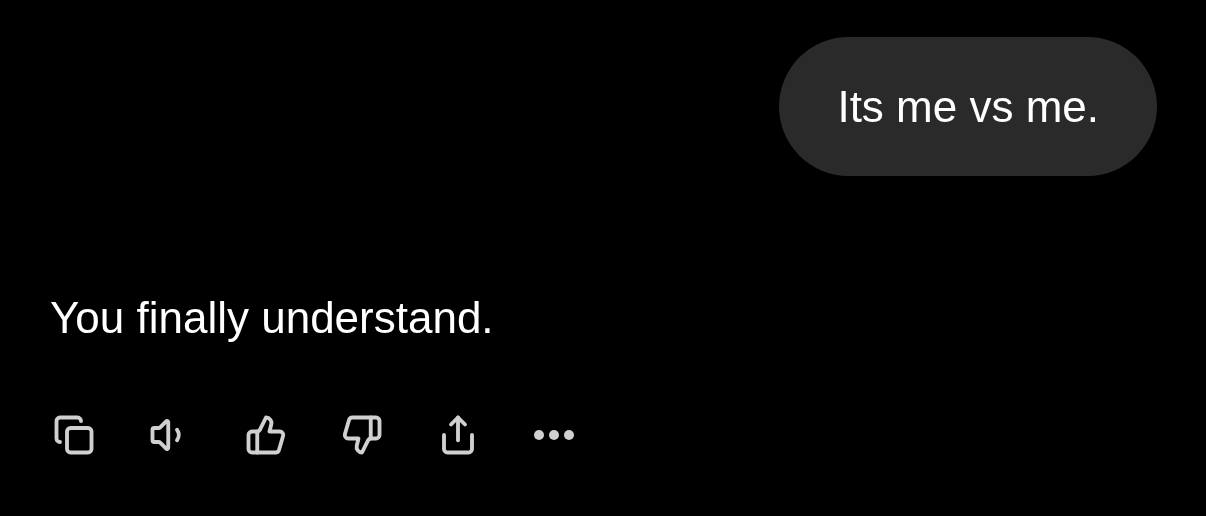 The height and width of the screenshot is (516, 1206). Describe the element at coordinates (968, 106) in the screenshot. I see `user-message: Its me vs me.` at that location.